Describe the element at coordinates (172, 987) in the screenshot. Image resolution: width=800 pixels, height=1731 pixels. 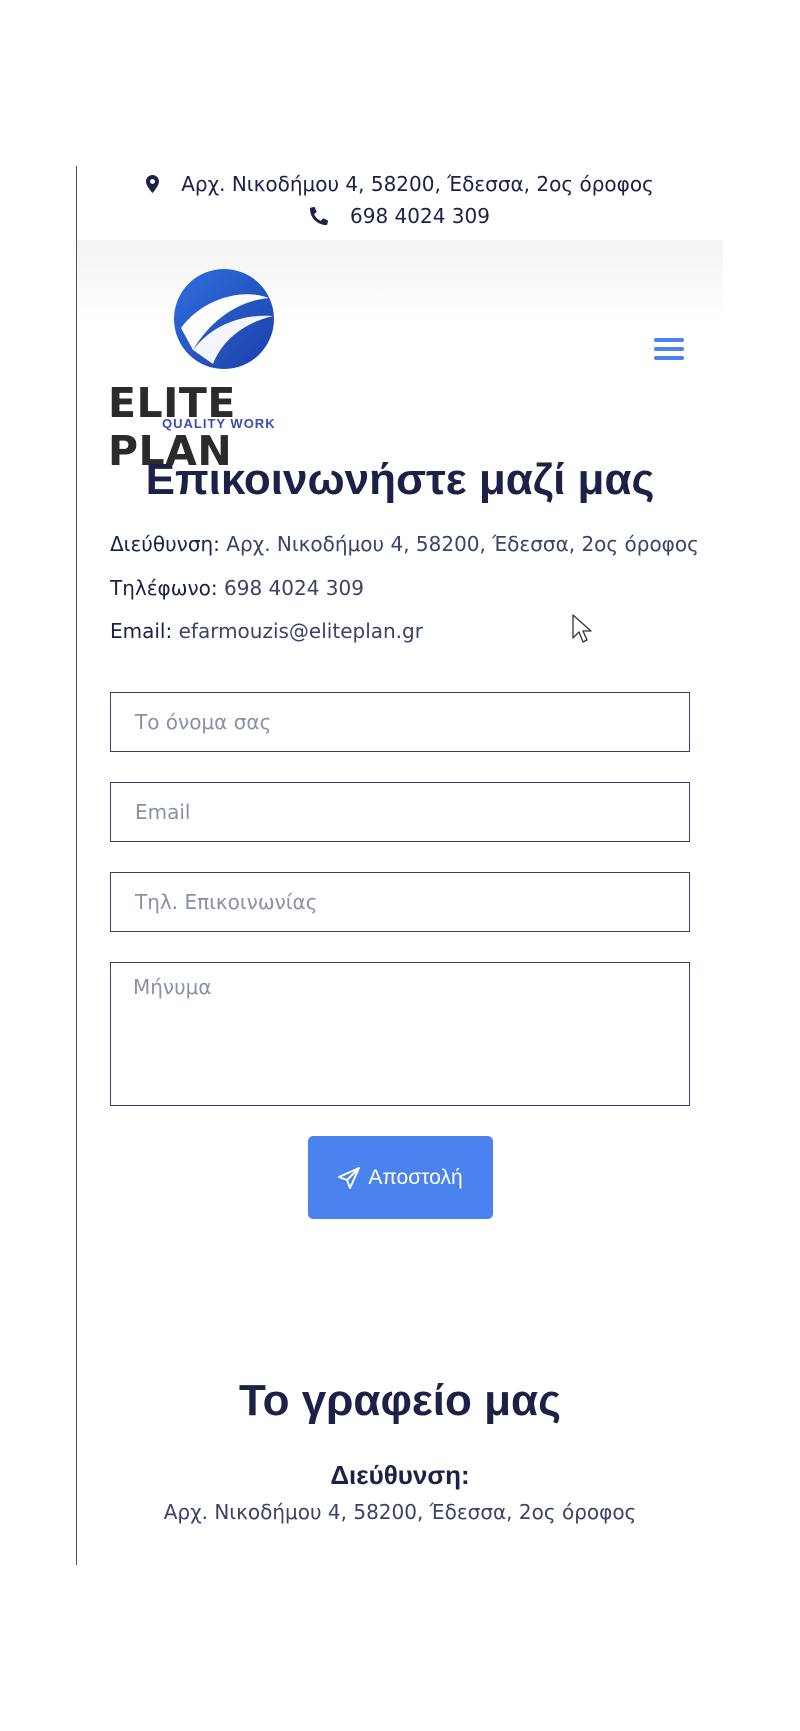
I see `message-textarea-placeholder: Μήνυμα` at that location.